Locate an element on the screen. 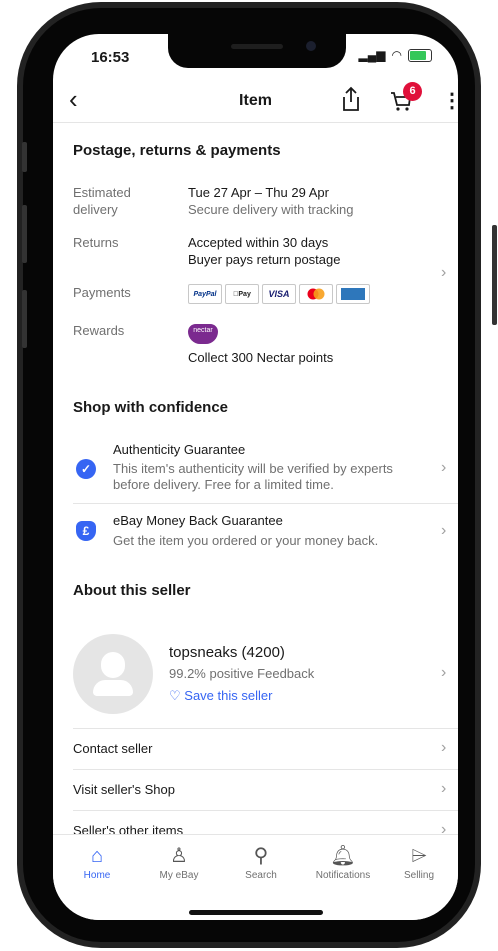 Image resolution: width=498 pixels, height=951 pixels. tab-search: ⚲ Search is located at coordinates (261, 862).